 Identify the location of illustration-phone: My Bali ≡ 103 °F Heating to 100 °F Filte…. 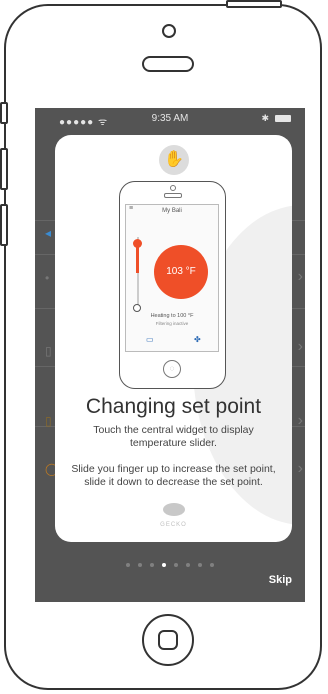
(172, 285).